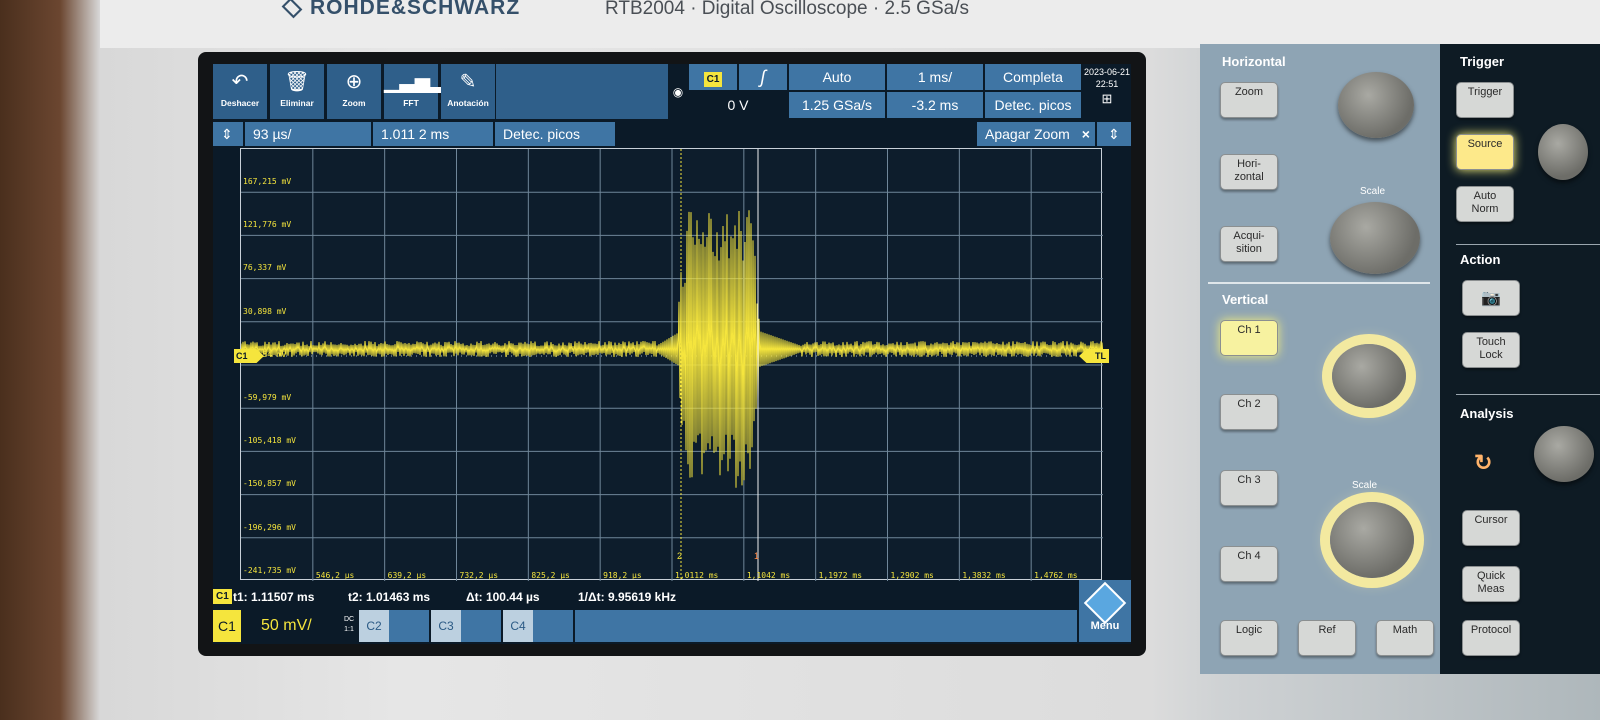  What do you see at coordinates (935, 105) in the screenshot?
I see `time-offset: -3.2 ms` at bounding box center [935, 105].